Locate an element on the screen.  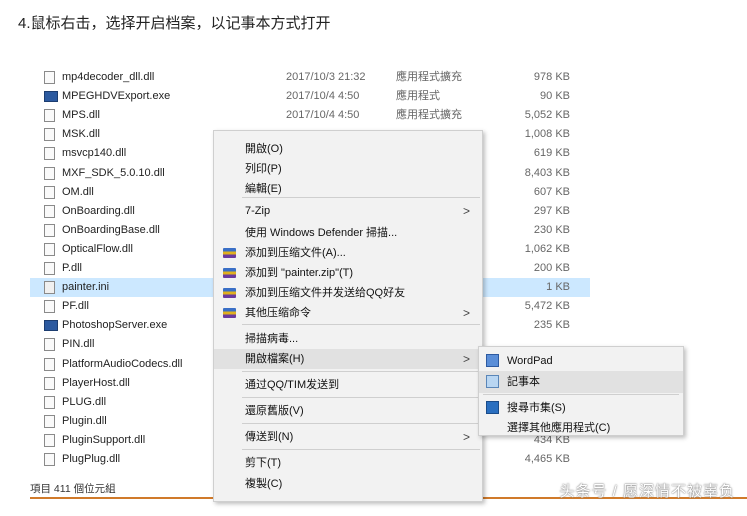
file-size: 5,052 KB is located at coordinates (547, 115).